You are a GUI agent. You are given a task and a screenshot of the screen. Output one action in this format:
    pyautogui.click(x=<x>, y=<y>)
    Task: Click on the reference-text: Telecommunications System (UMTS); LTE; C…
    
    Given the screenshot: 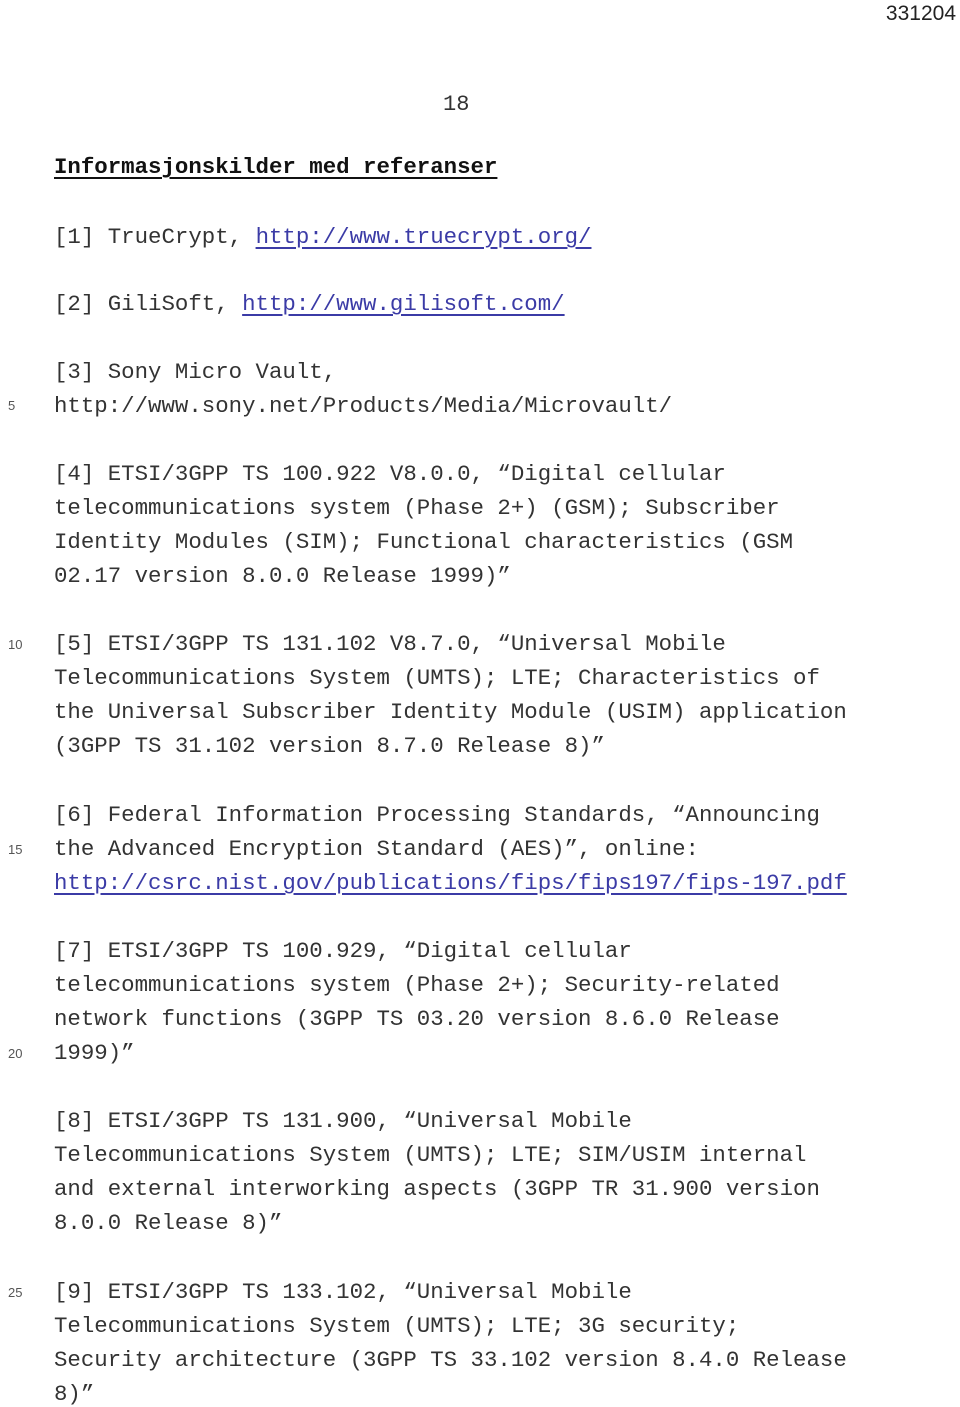 What is the action you would take?
    pyautogui.click(x=437, y=678)
    